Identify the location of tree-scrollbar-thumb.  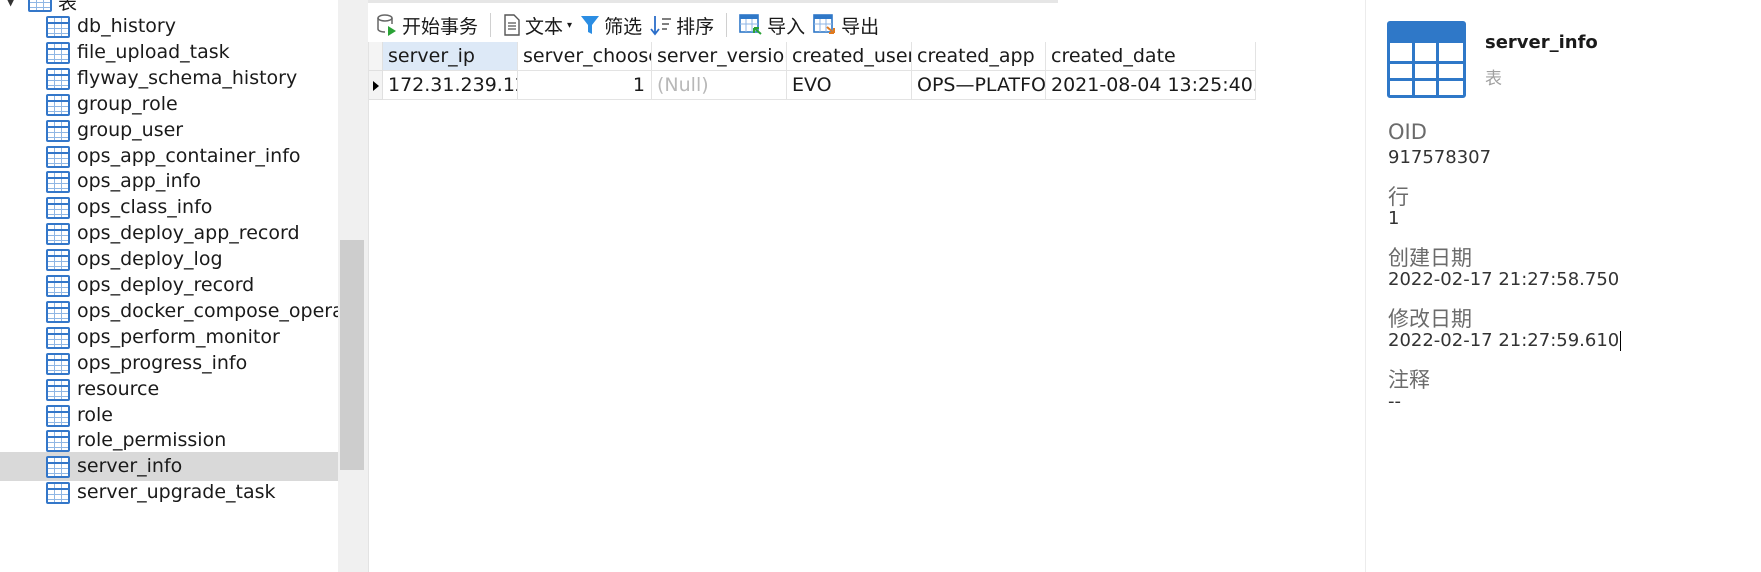
(352, 355).